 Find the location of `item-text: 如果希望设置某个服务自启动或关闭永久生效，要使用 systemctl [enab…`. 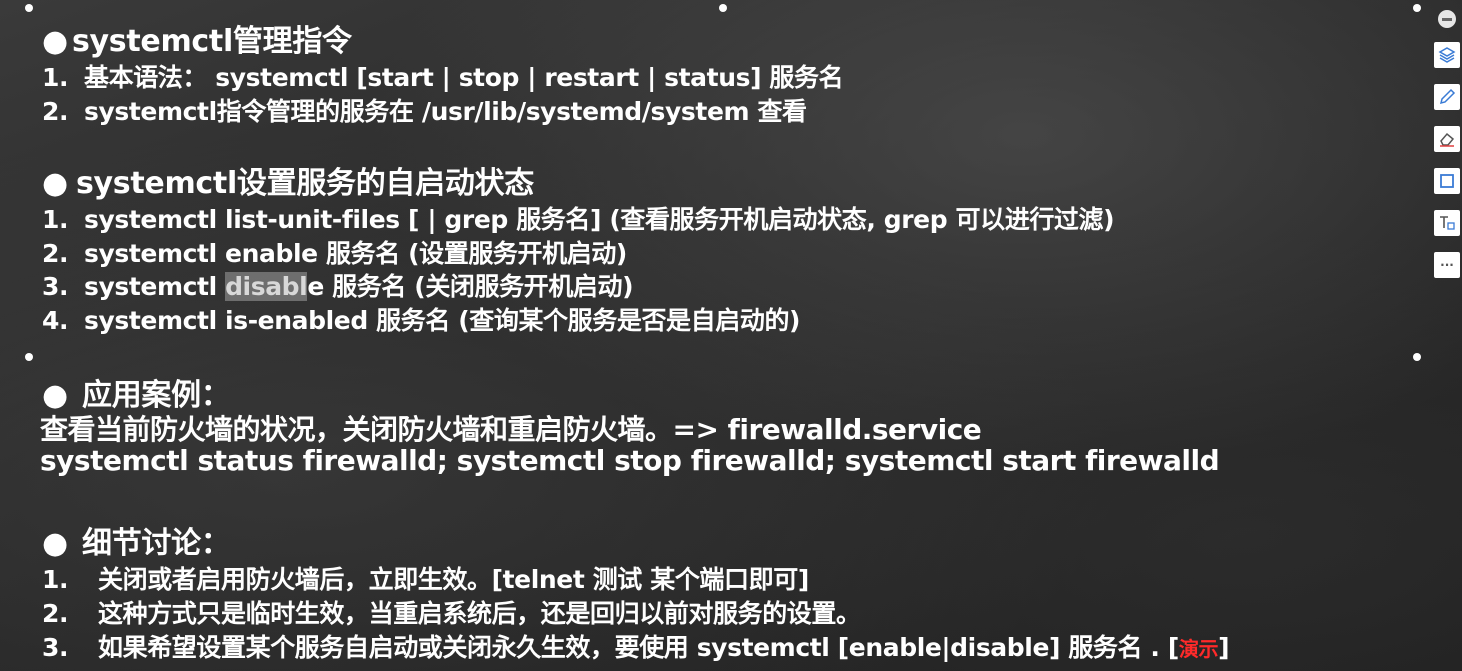

item-text: 如果希望设置某个服务自启动或关闭永久生效，要使用 systemctl [enab… is located at coordinates (638, 647).